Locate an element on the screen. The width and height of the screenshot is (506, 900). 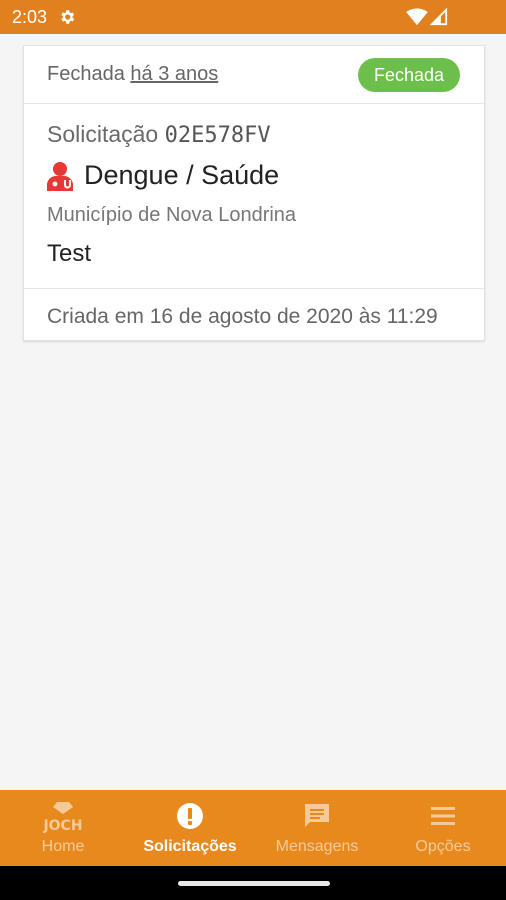
status-bar: 2:03 is located at coordinates (253, 17).